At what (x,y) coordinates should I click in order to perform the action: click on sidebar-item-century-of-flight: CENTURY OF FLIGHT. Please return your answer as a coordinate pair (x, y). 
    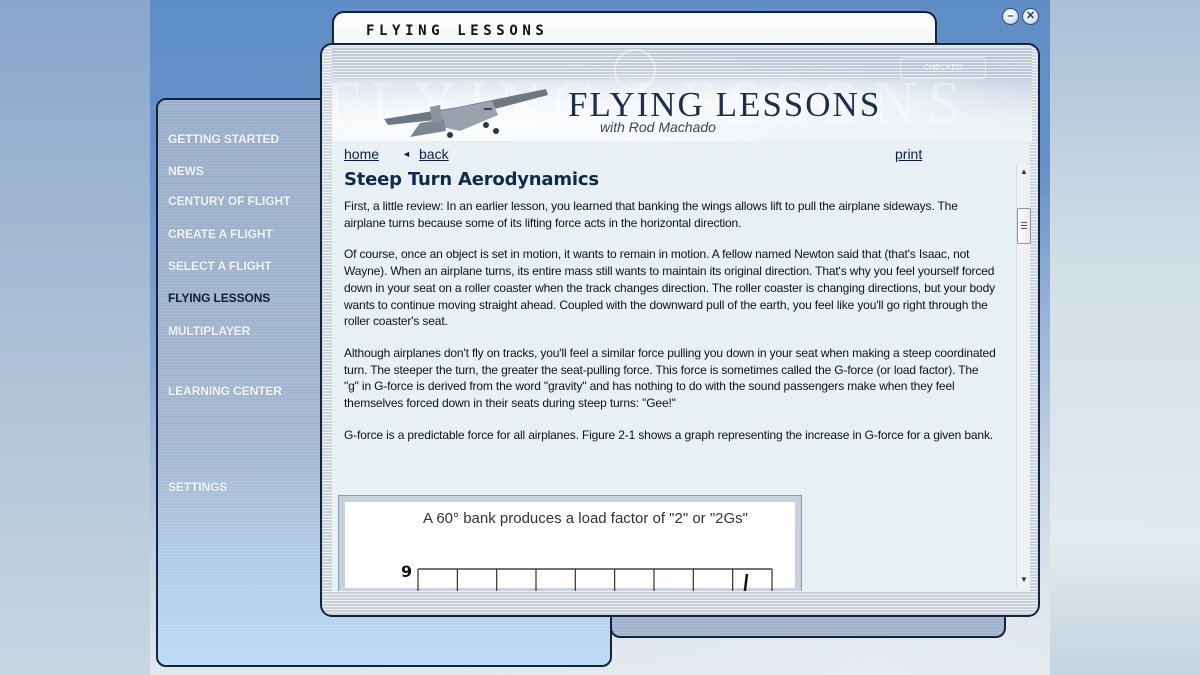
    Looking at the image, I should click on (229, 201).